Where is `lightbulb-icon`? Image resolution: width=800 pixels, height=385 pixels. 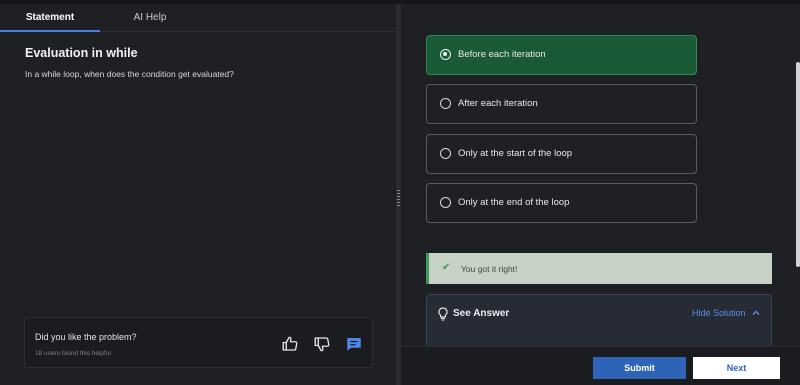 lightbulb-icon is located at coordinates (443, 314).